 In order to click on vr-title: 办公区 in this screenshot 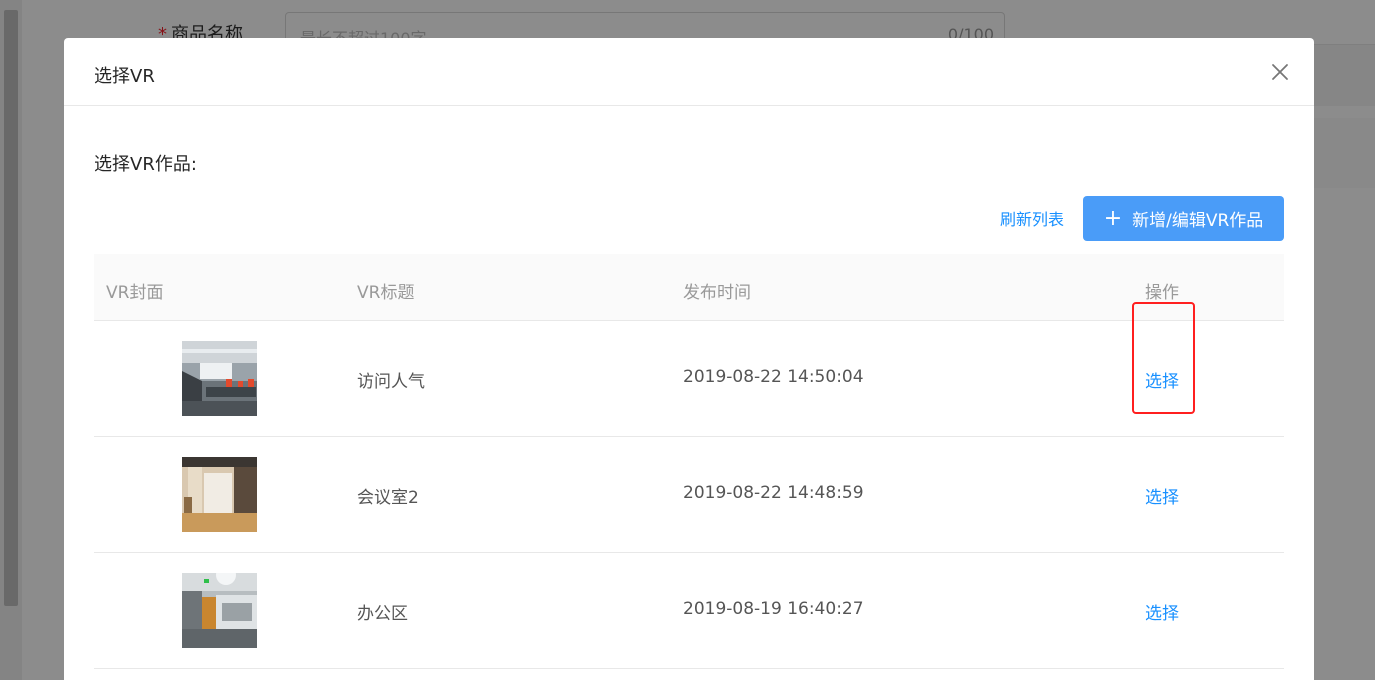, I will do `click(382, 614)`.